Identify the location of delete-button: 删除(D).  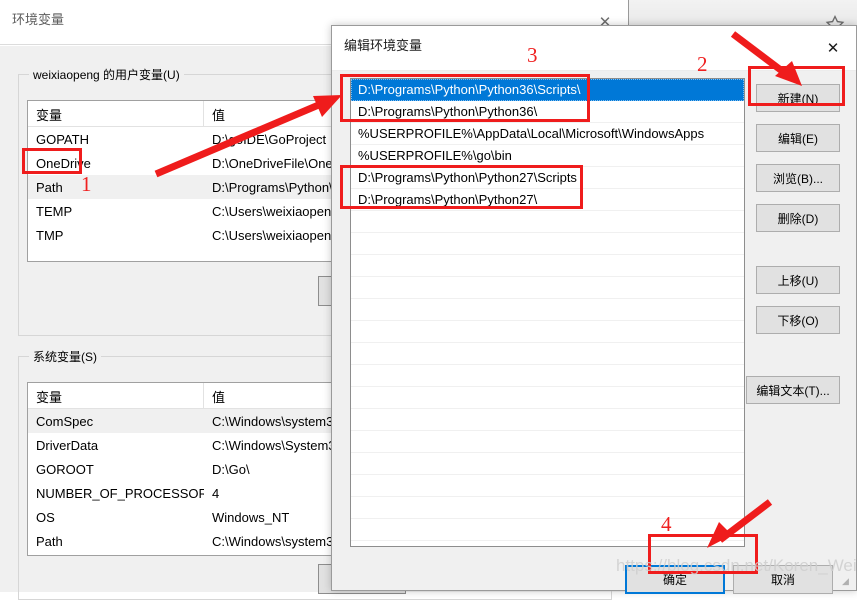
(798, 218).